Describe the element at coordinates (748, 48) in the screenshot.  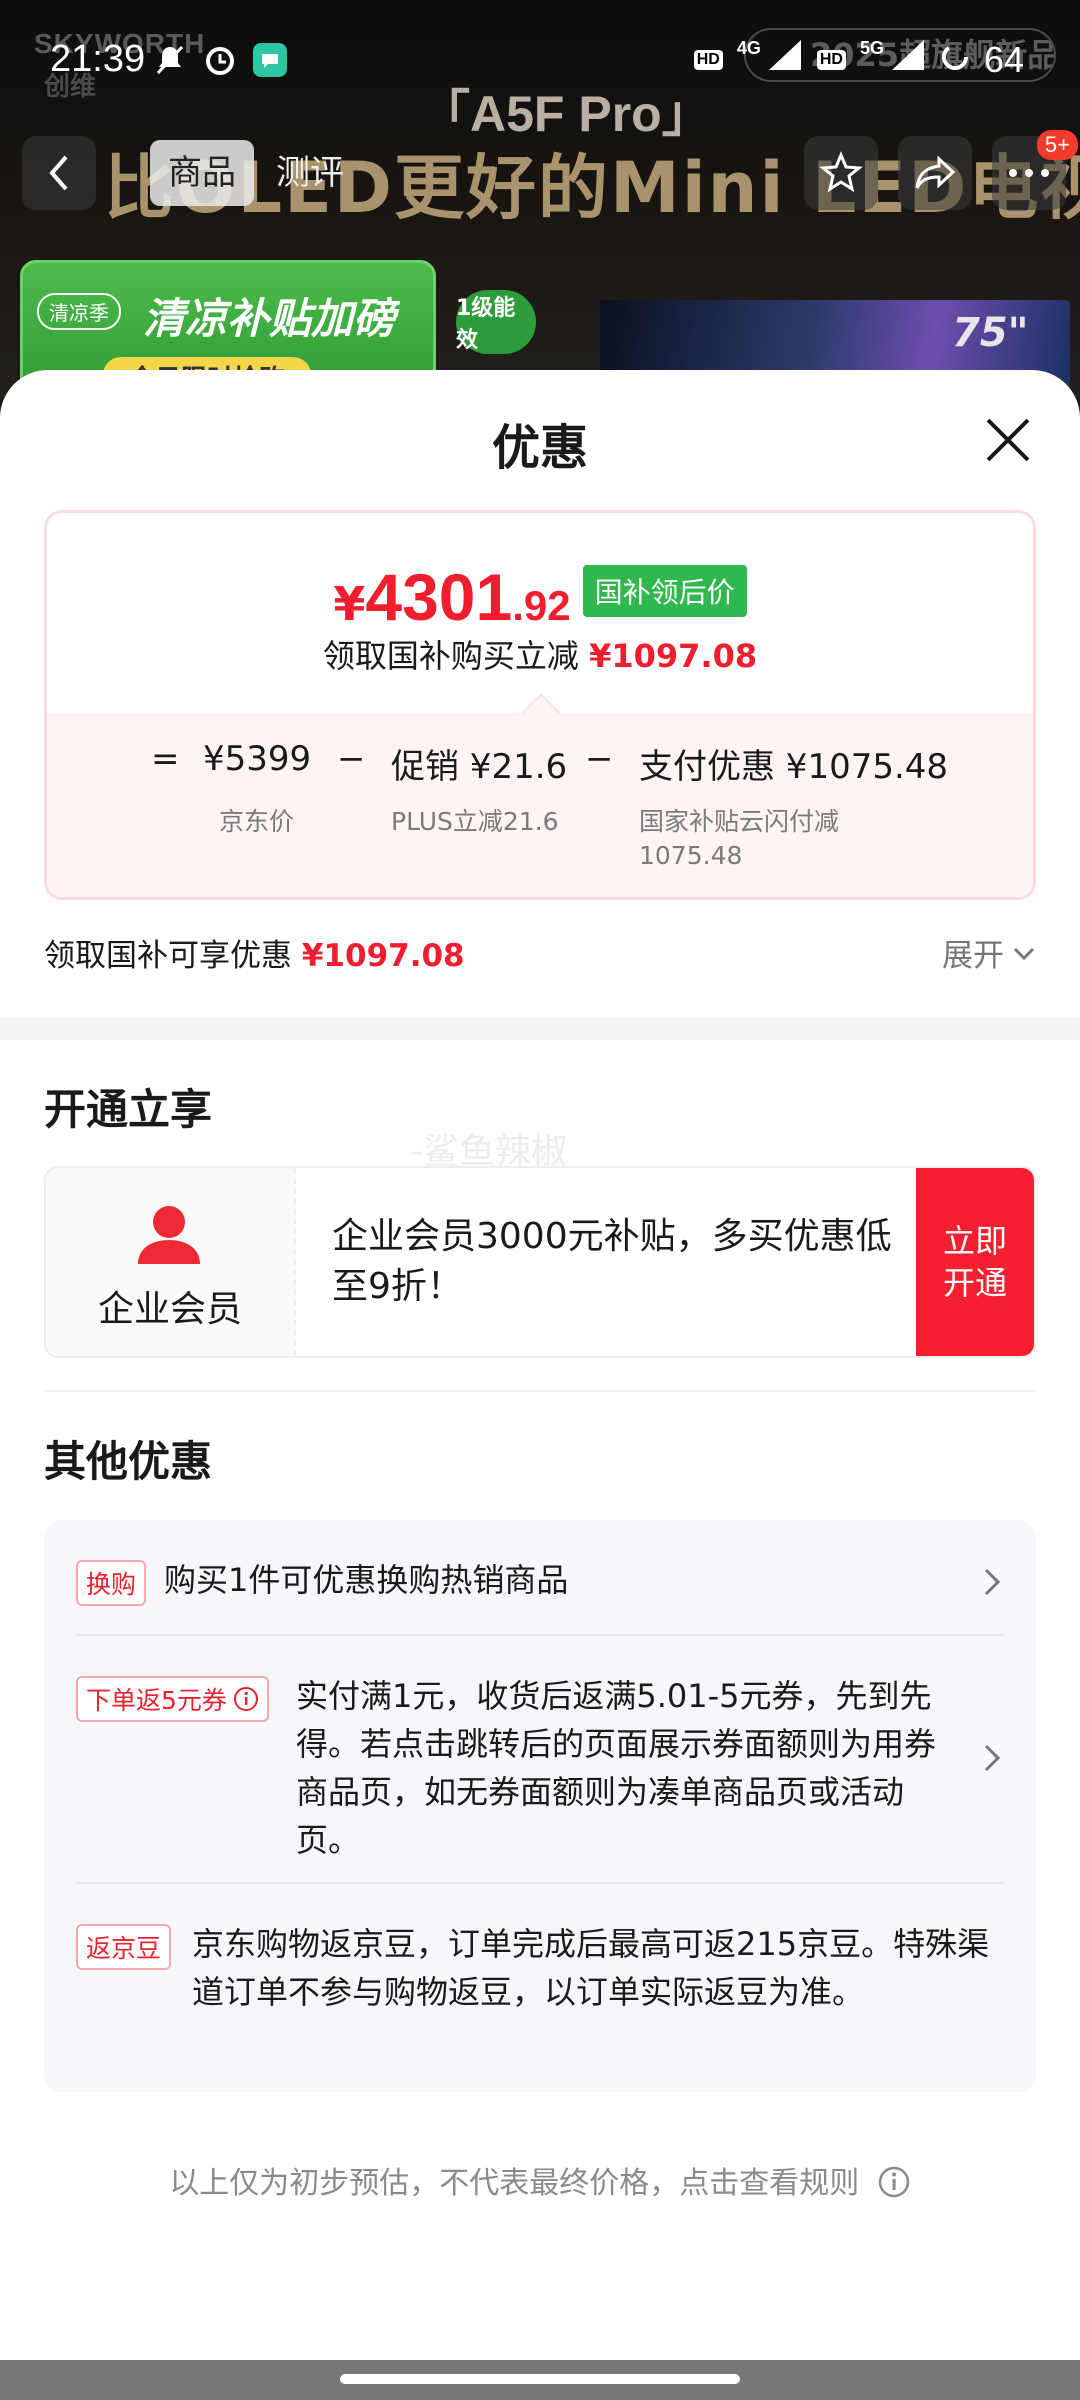
I see `network-type-1: 4G` at that location.